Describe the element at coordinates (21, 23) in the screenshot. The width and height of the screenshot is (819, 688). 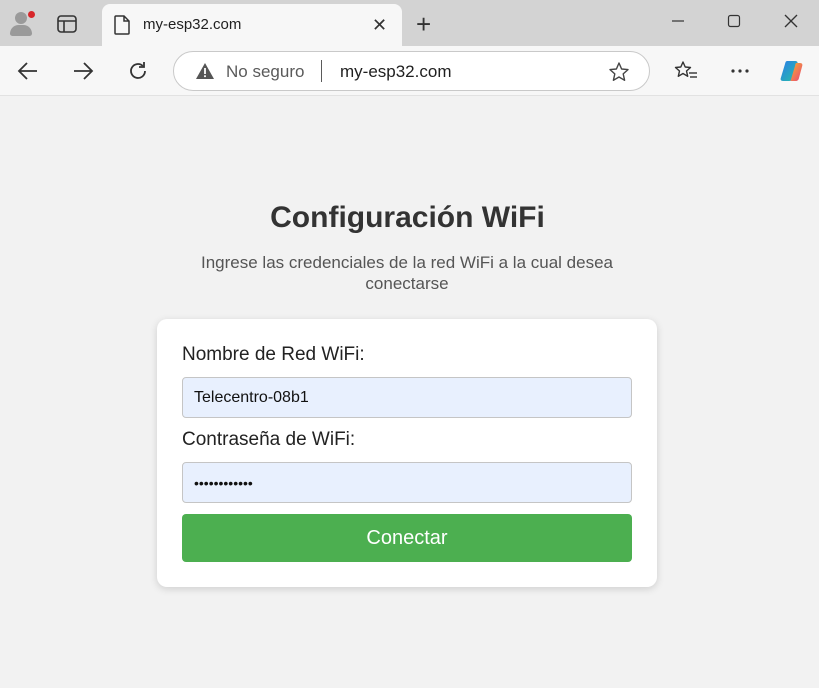
I see `profile-avatar-icon` at that location.